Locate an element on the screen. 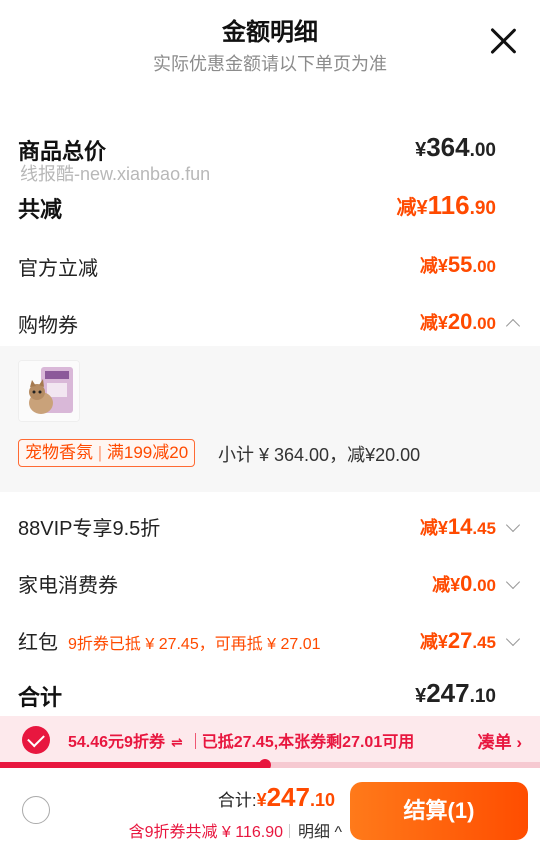  checkout-button: 结算(1) is located at coordinates (439, 811).